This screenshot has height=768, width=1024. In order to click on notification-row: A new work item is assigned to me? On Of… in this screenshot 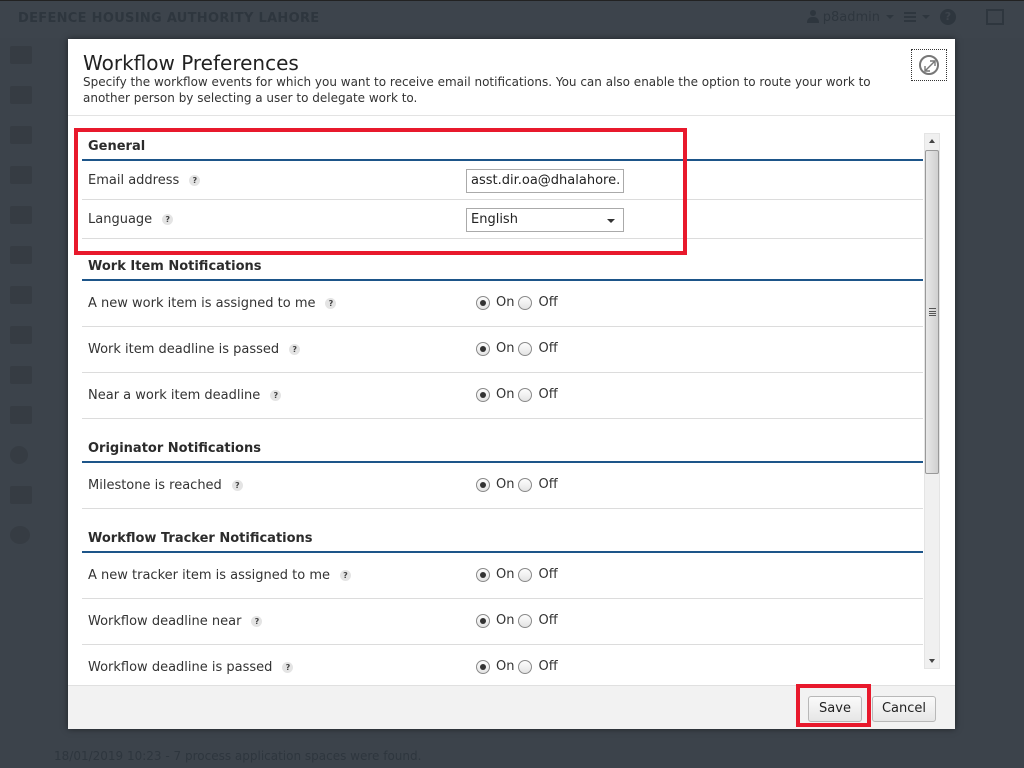, I will do `click(502, 304)`.